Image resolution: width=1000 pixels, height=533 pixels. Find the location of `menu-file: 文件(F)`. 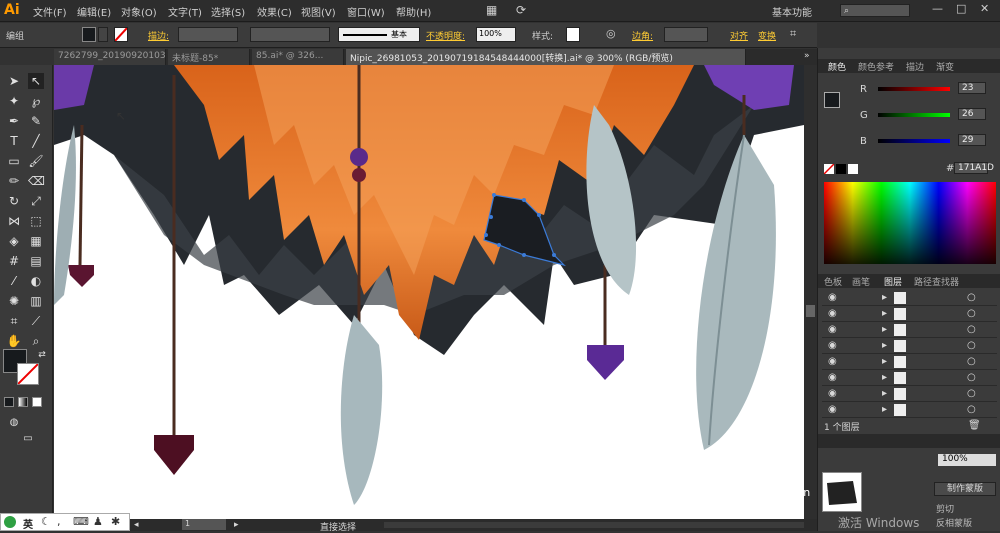

menu-file: 文件(F) is located at coordinates (50, 11).